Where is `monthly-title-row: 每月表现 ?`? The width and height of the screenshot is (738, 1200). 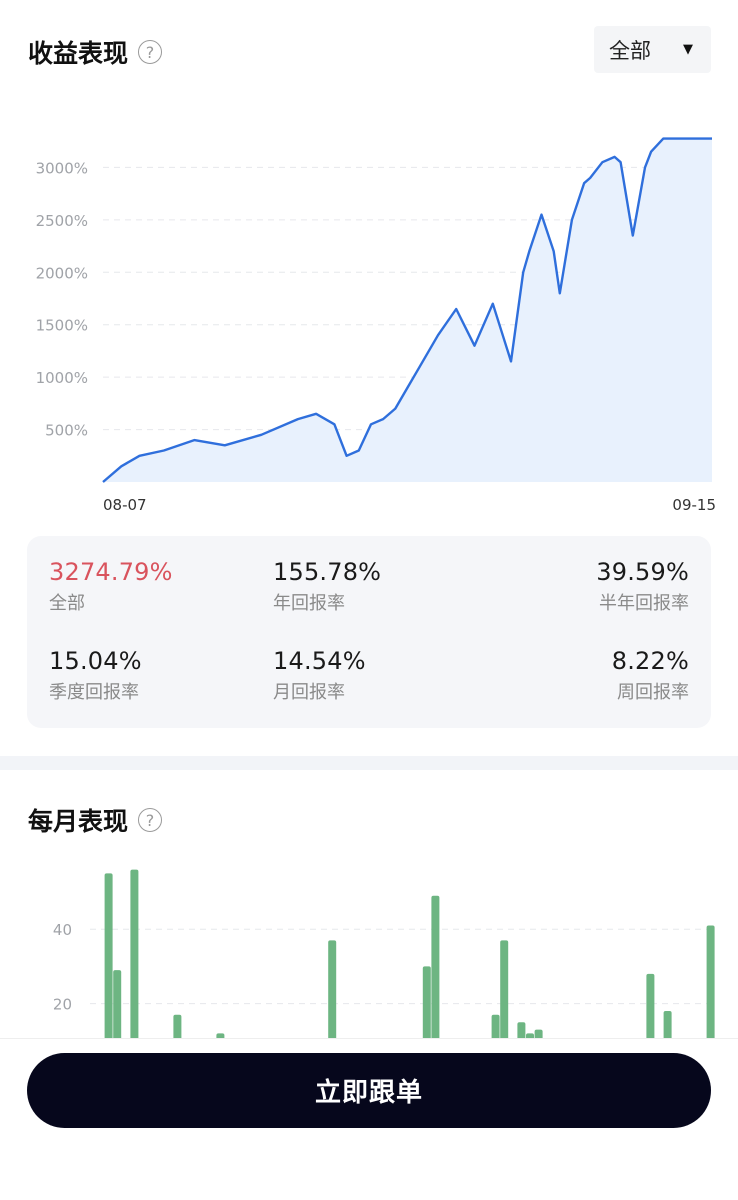
monthly-title-row: 每月表现 ? is located at coordinates (95, 820).